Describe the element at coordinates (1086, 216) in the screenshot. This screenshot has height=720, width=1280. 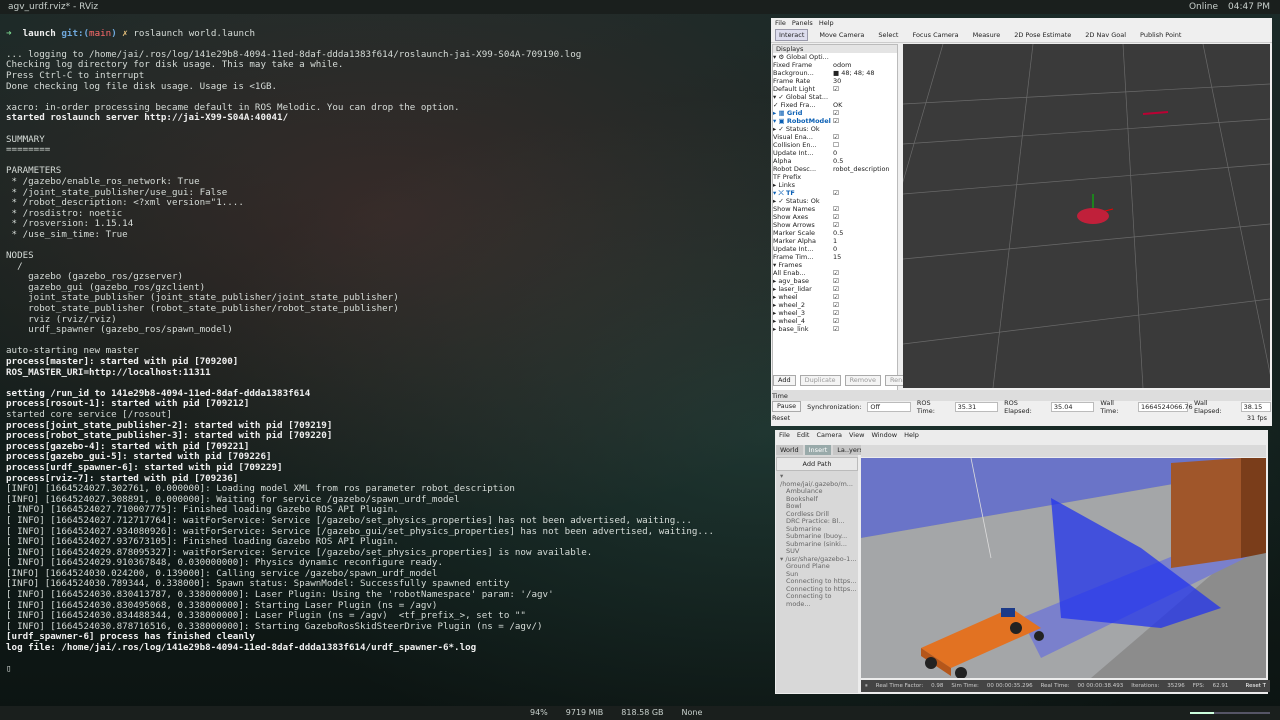
I see `rviz-3d-view` at that location.